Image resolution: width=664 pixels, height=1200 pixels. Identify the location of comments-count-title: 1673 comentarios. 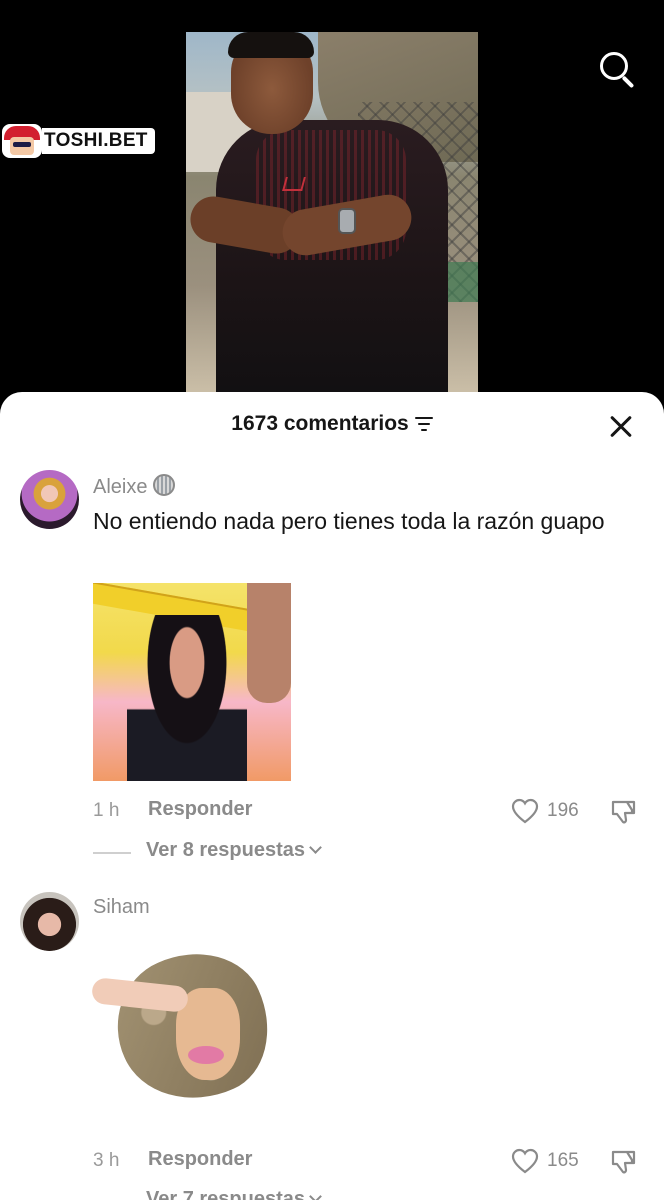
(332, 424).